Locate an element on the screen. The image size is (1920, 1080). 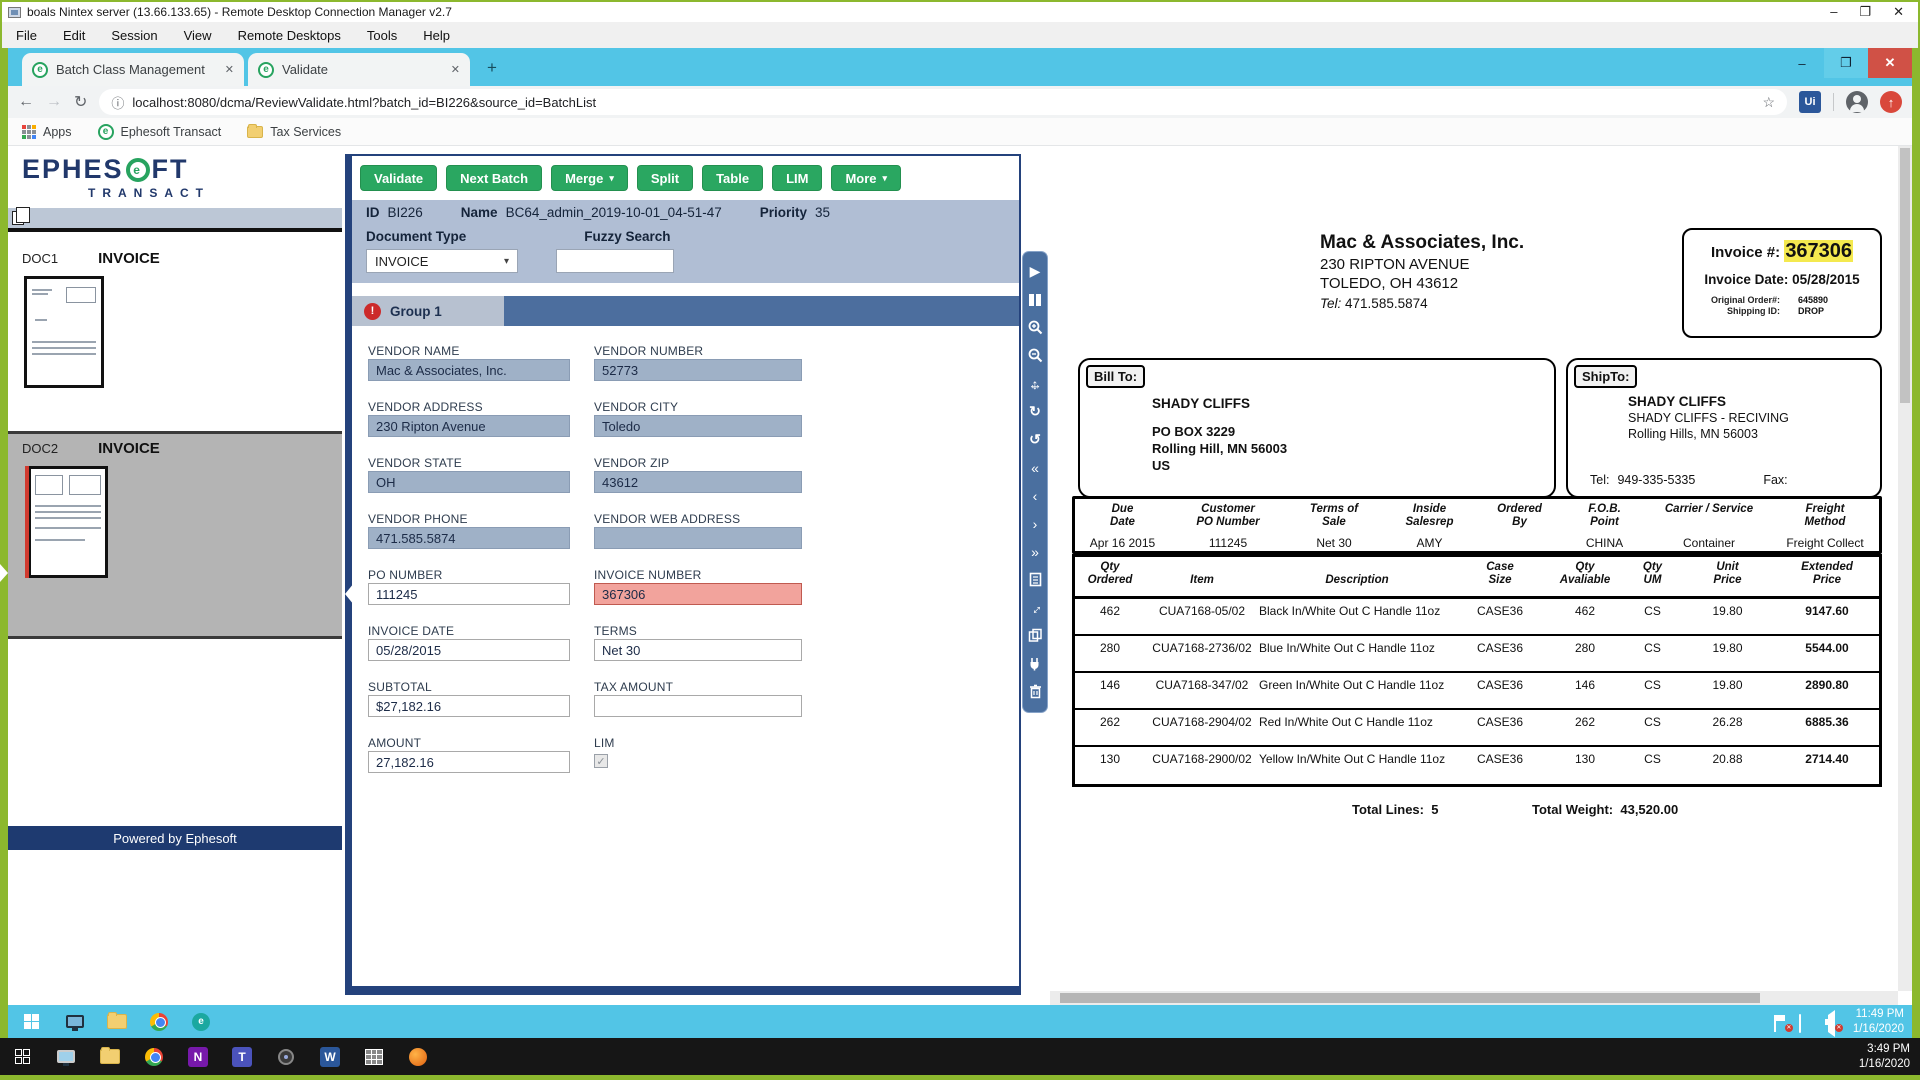
volume-muted-icon: ✕ is located at coordinates (1833, 1023).